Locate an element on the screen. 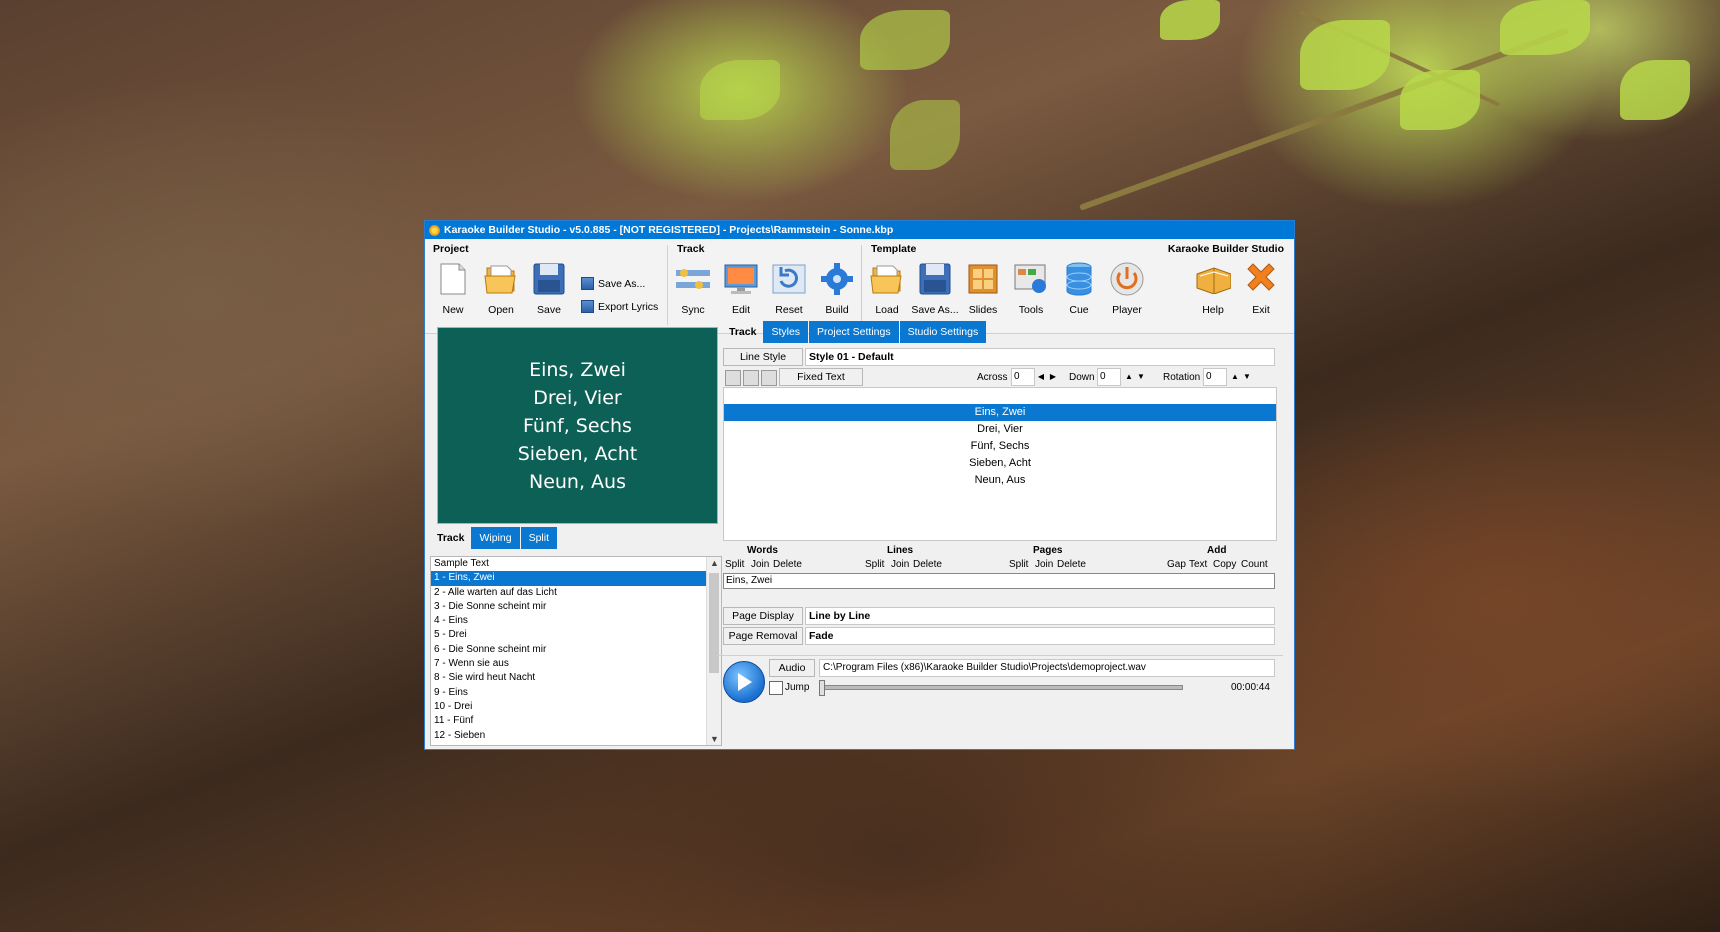  tools-button: Tools is located at coordinates (1031, 288).